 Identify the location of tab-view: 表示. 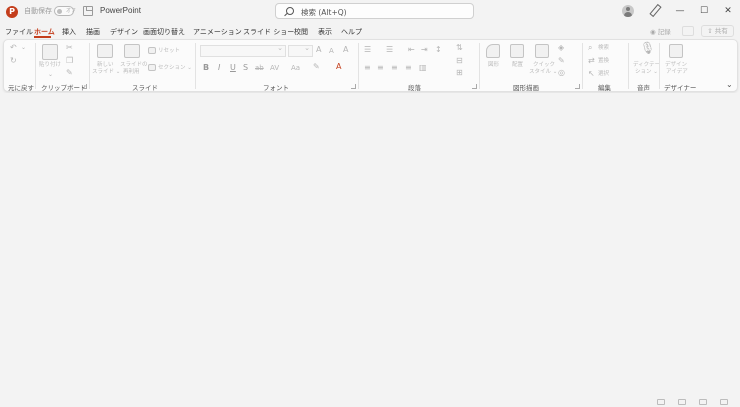
(325, 32).